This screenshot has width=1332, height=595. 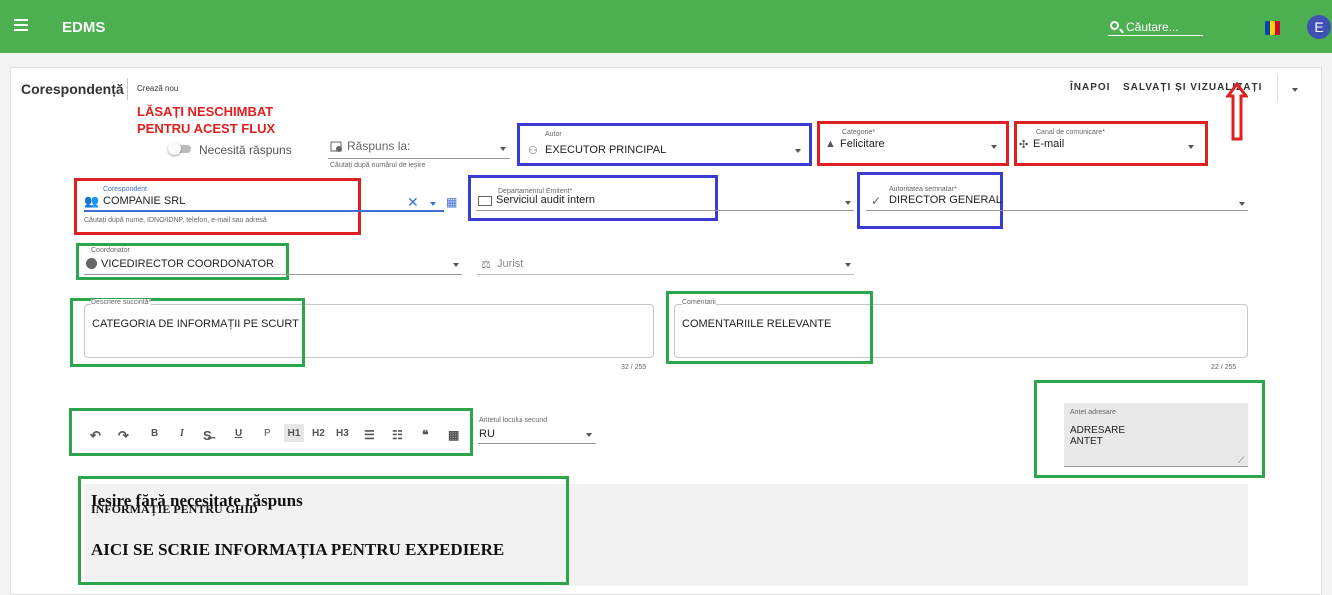 I want to click on person-icon: ⚇, so click(x=533, y=151).